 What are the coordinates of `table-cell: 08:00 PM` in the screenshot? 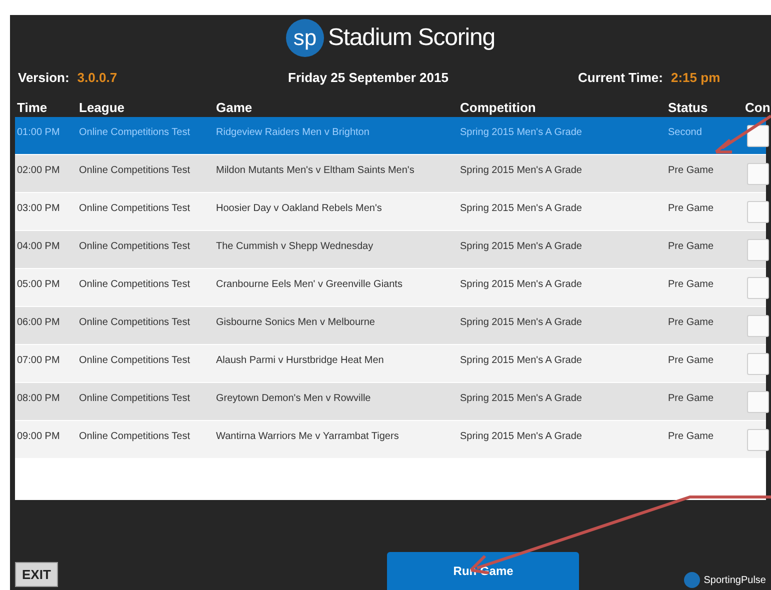 It's located at (38, 398).